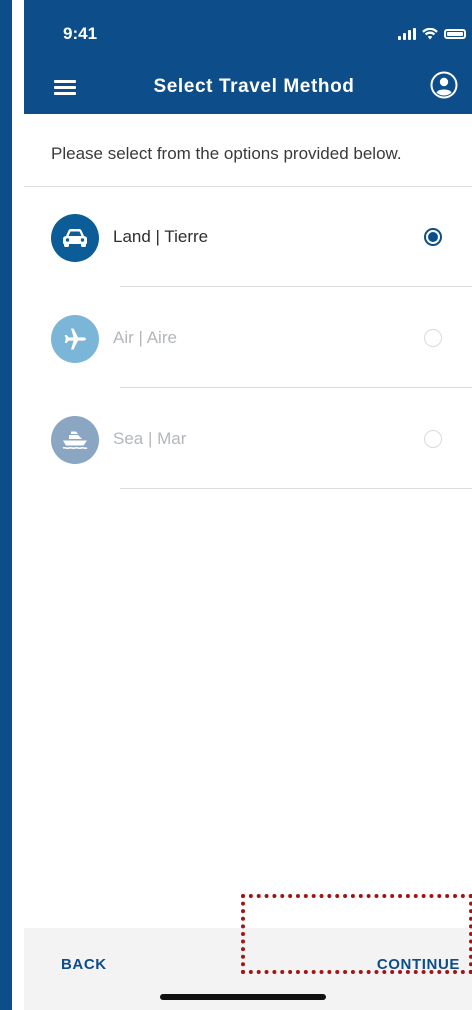 The height and width of the screenshot is (1010, 472). Describe the element at coordinates (433, 237) in the screenshot. I see `radio-selected` at that location.